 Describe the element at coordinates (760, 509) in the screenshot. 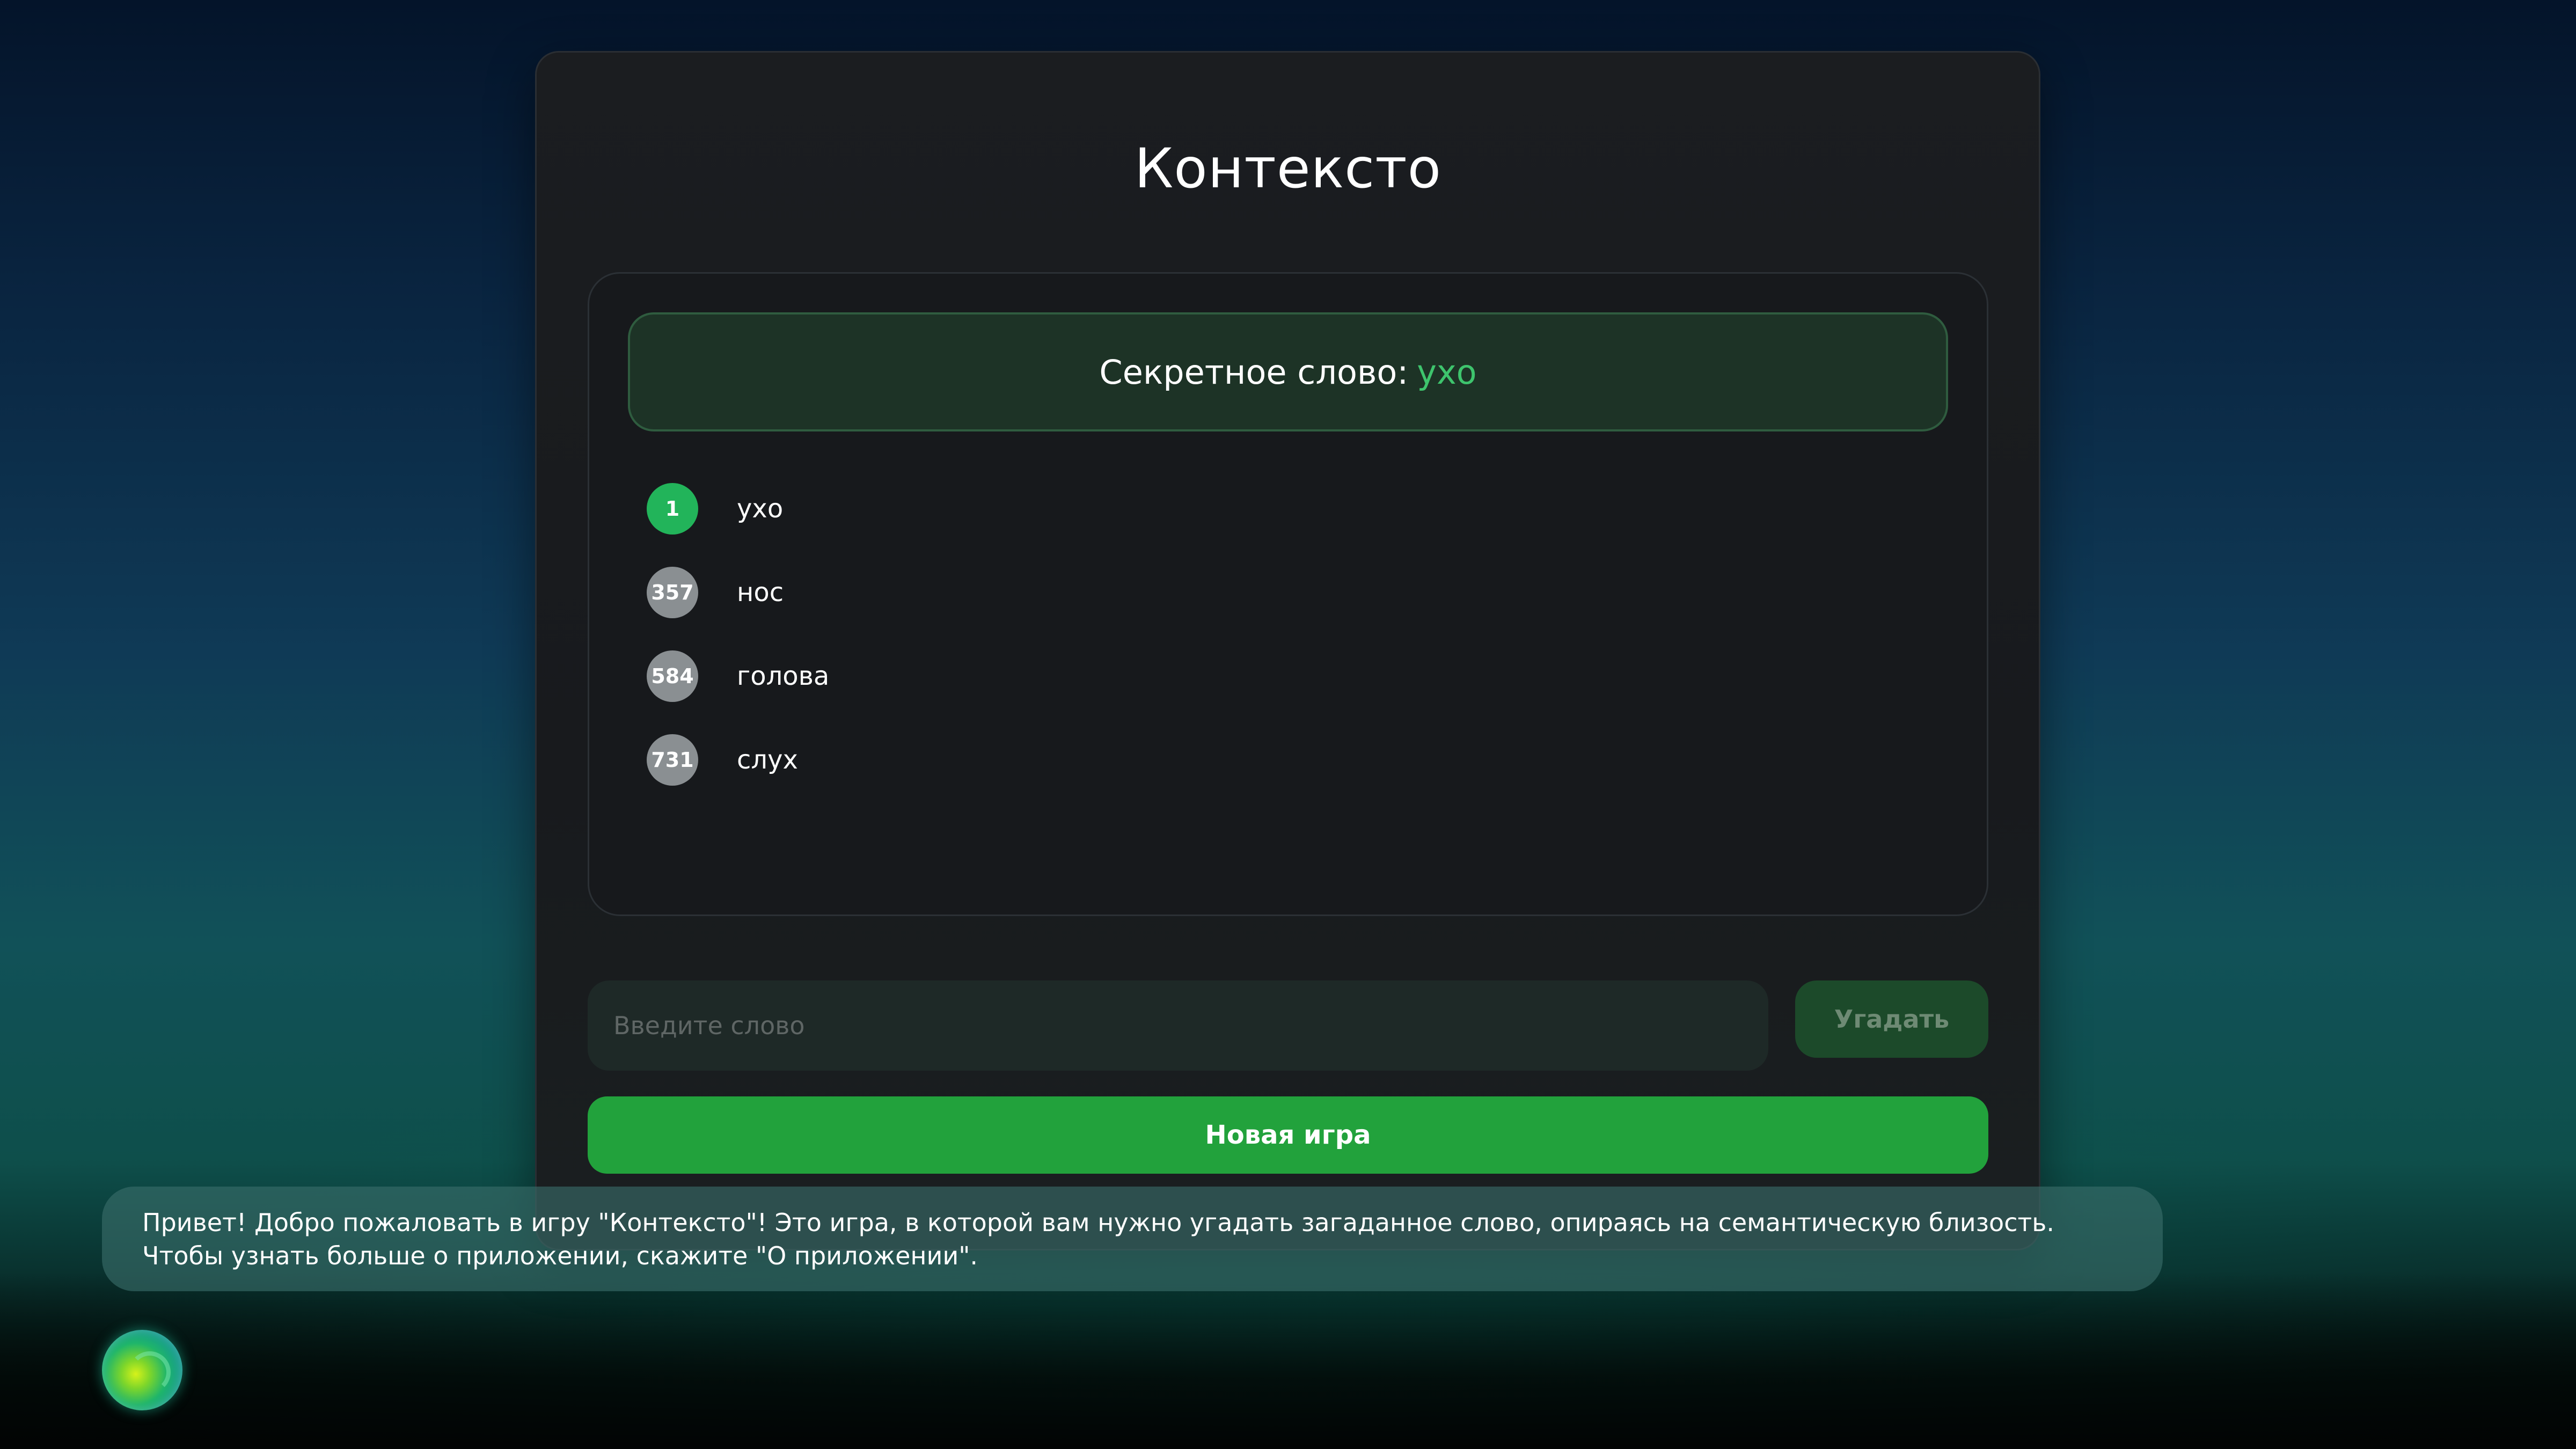

I see `guess-word: ухо` at that location.